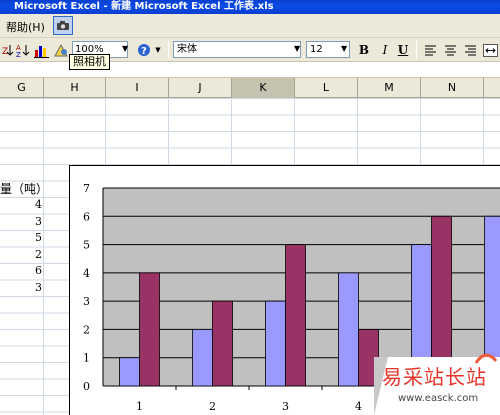  What do you see at coordinates (86, 188) in the screenshot?
I see `y-tick-label: 7` at bounding box center [86, 188].